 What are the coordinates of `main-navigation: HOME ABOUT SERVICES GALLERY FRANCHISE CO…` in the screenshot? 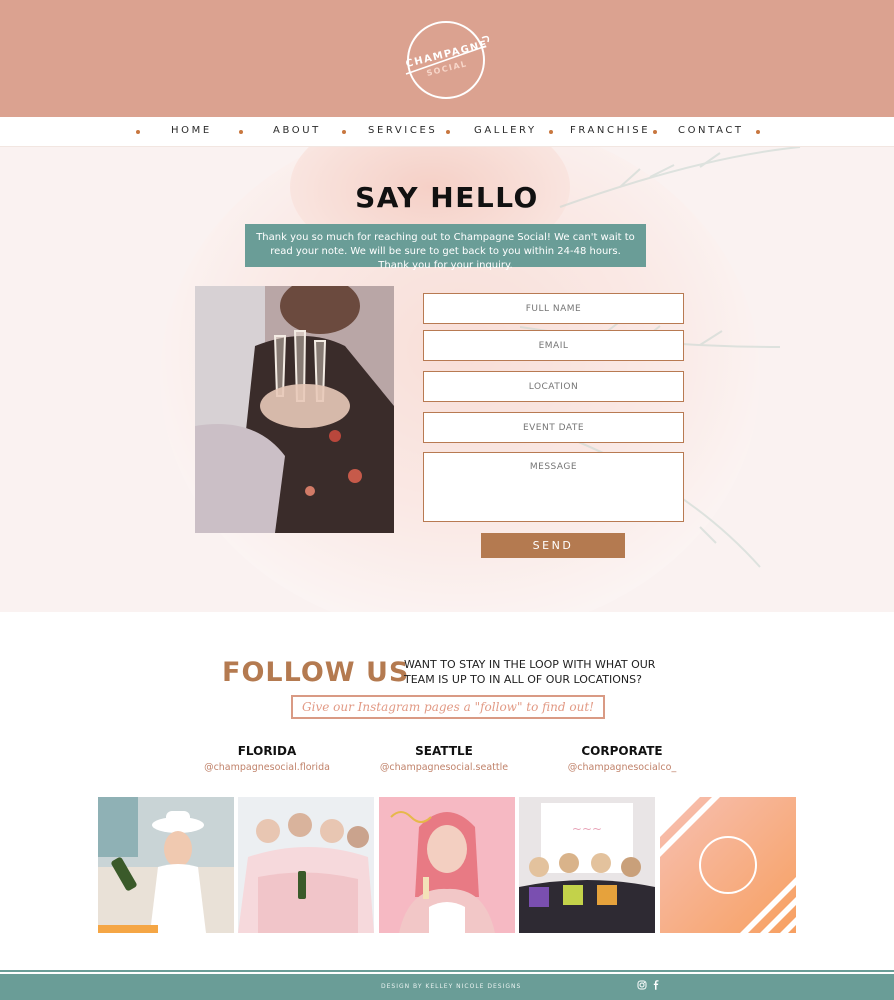 It's located at (447, 132).